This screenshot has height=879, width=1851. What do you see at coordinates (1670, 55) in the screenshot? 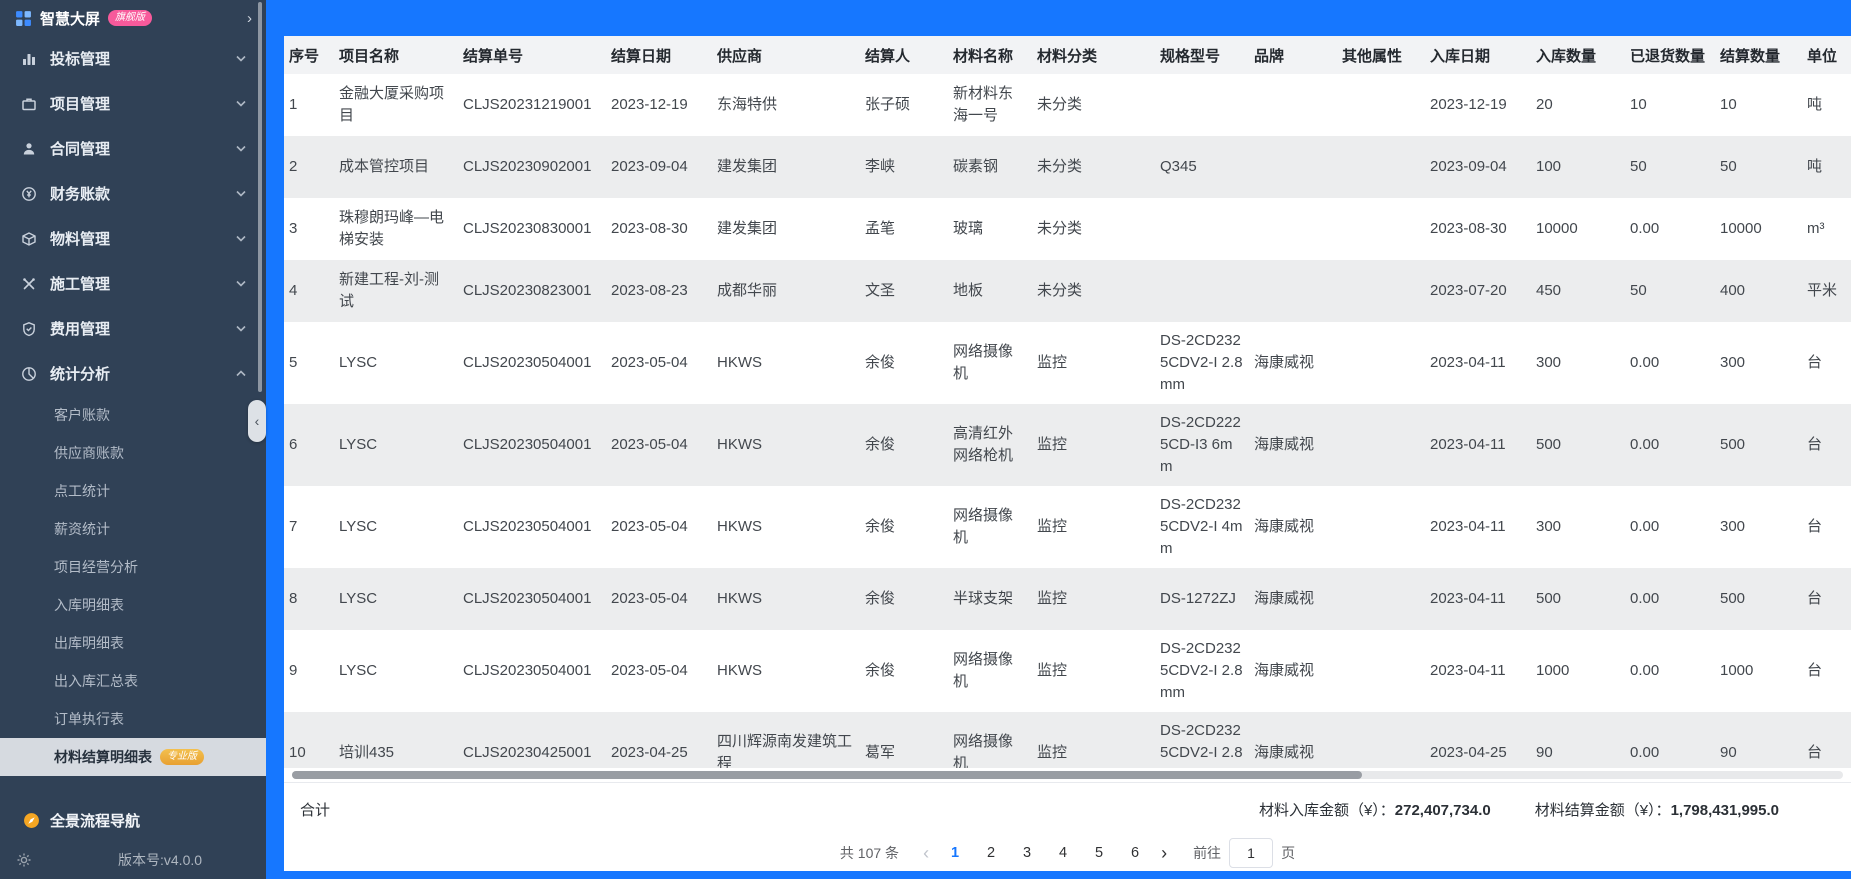
I see `column-header: 已退货数量` at bounding box center [1670, 55].